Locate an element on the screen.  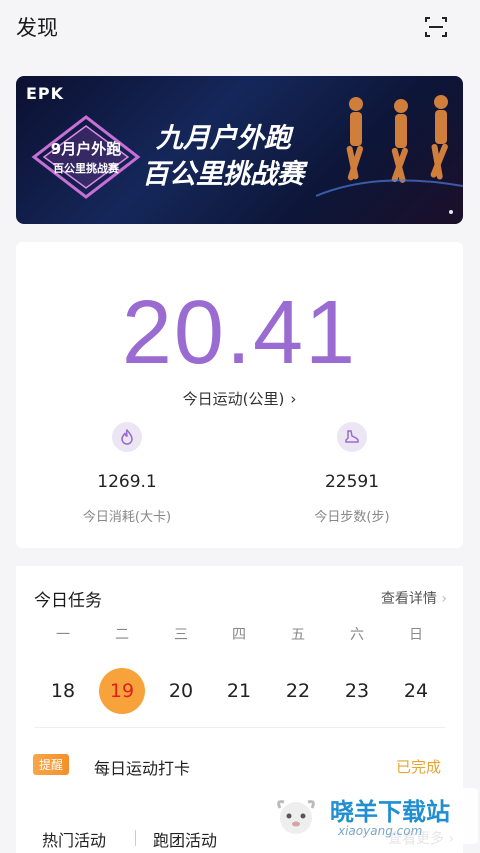
calendar-date: 20 is located at coordinates (181, 691).